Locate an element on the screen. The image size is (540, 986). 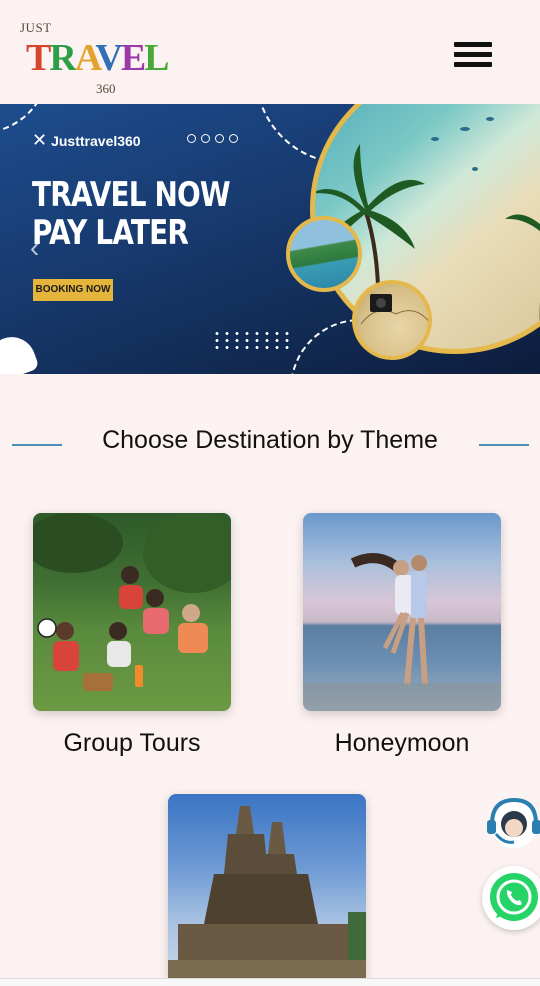
dot-pattern is located at coordinates (252, 341).